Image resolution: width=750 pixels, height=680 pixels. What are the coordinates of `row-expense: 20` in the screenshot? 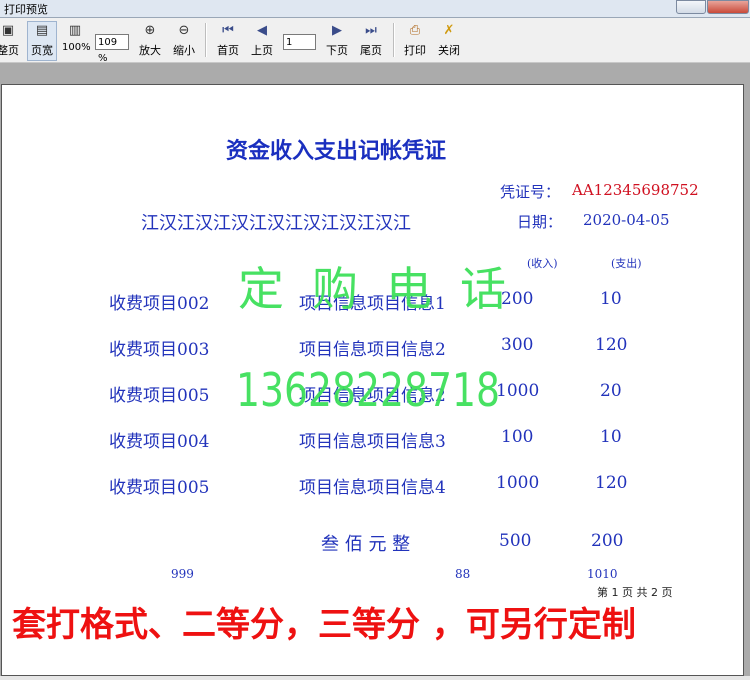 It's located at (611, 391).